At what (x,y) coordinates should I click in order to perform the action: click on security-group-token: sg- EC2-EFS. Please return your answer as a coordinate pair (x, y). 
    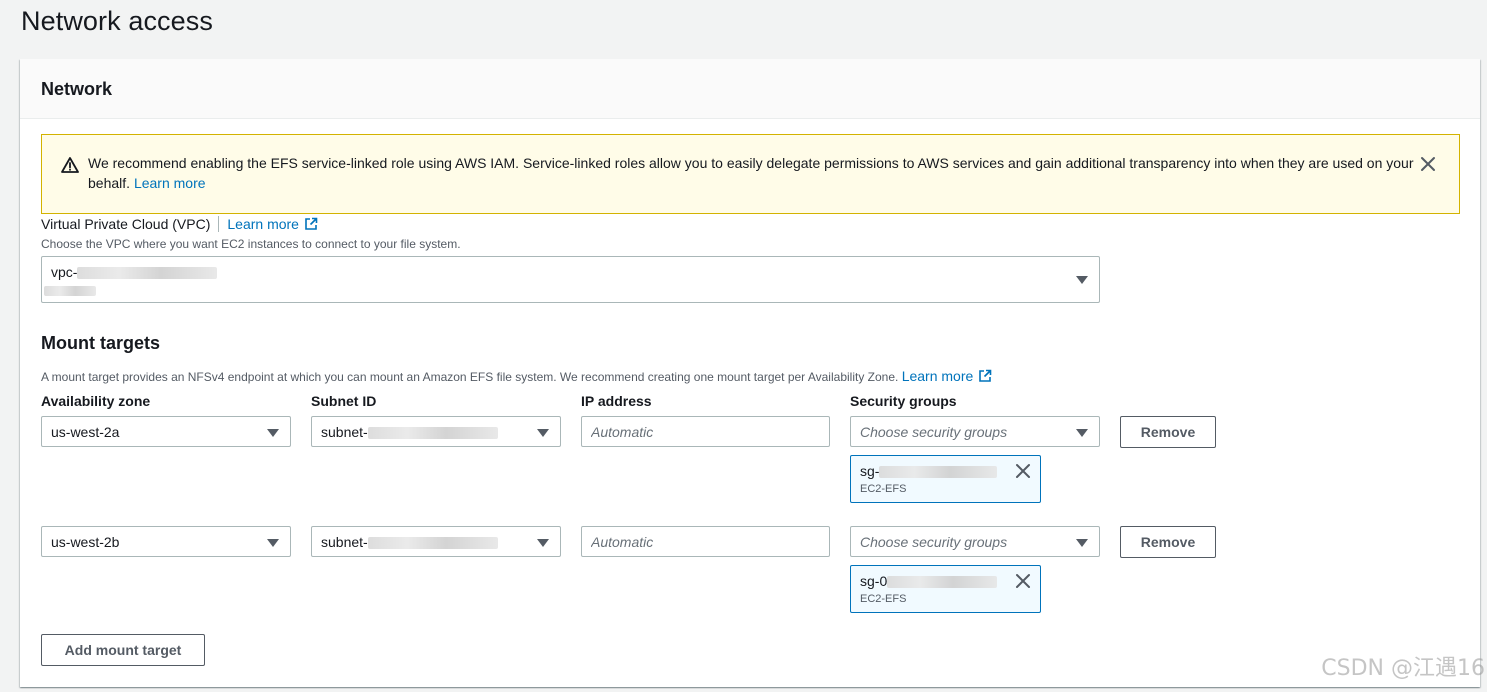
    Looking at the image, I should click on (945, 479).